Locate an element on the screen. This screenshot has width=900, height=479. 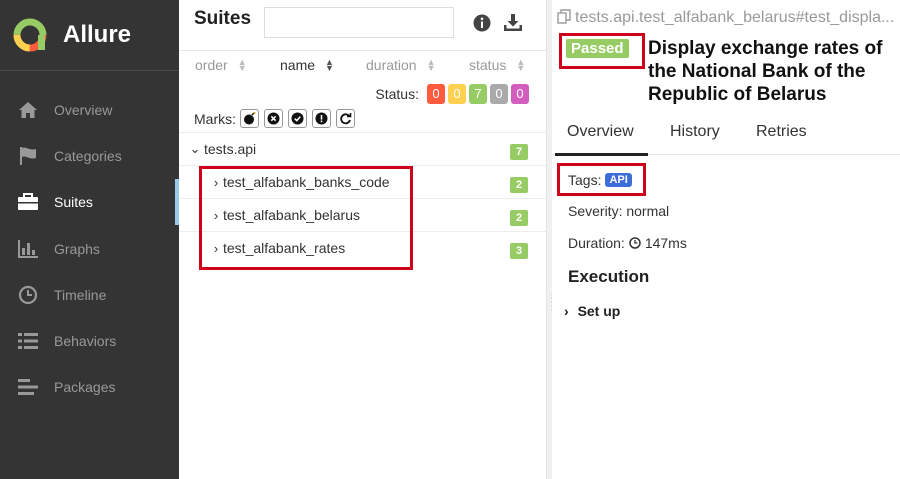
tree-item-label: test_alfabank_rates is located at coordinates (284, 248).